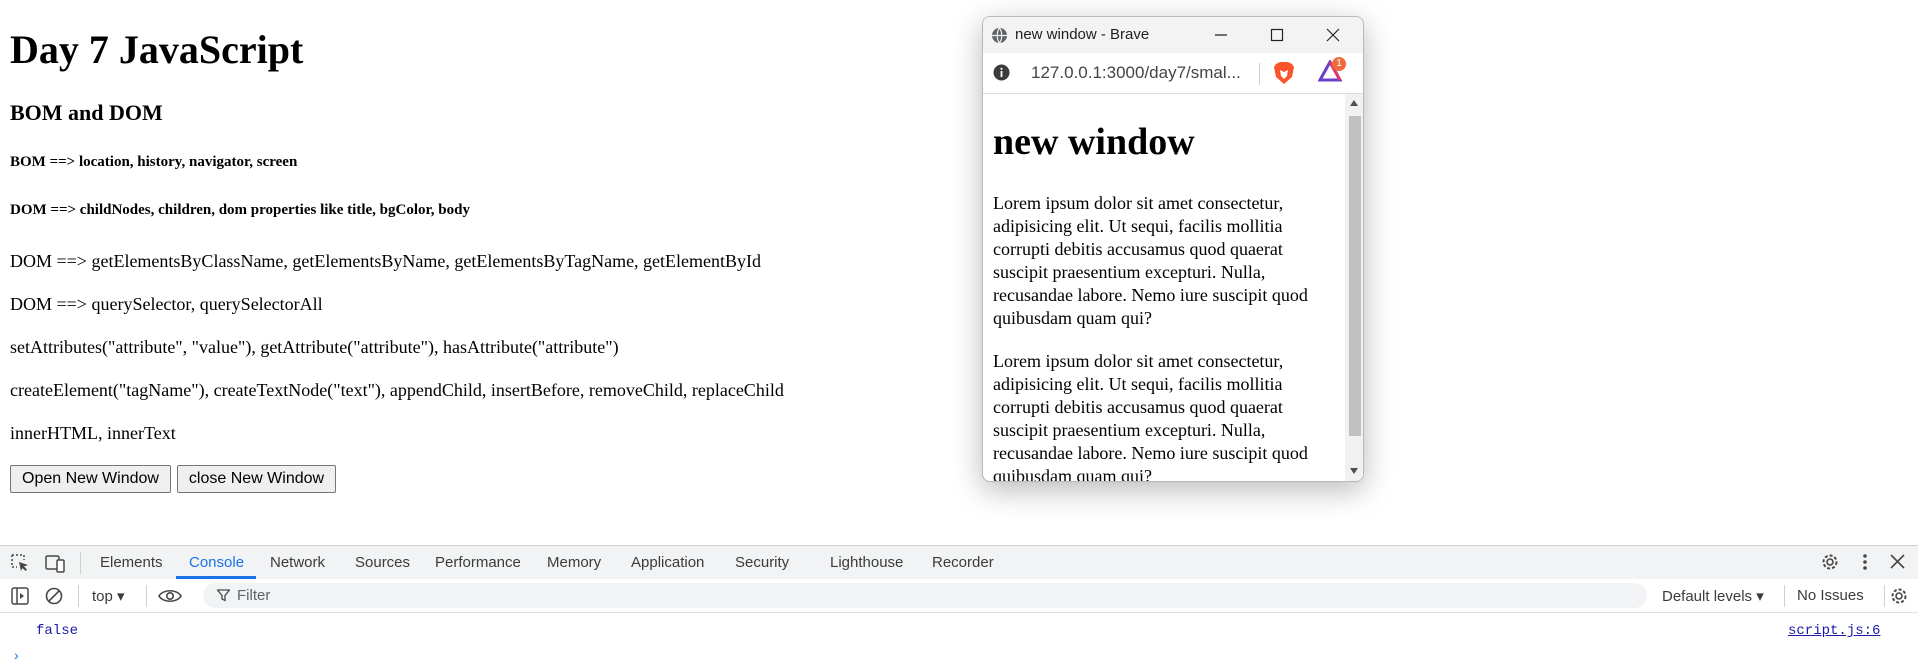 This screenshot has width=1918, height=670. I want to click on clear-console-icon, so click(54, 598).